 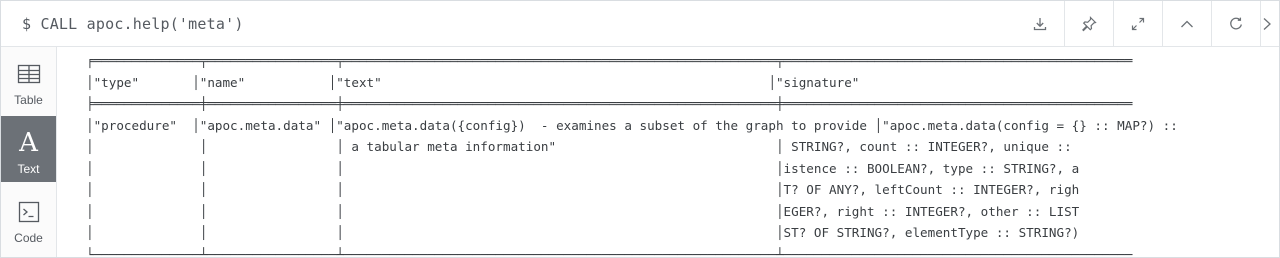 I want to click on sidebar-item-label: Code, so click(x=28, y=238).